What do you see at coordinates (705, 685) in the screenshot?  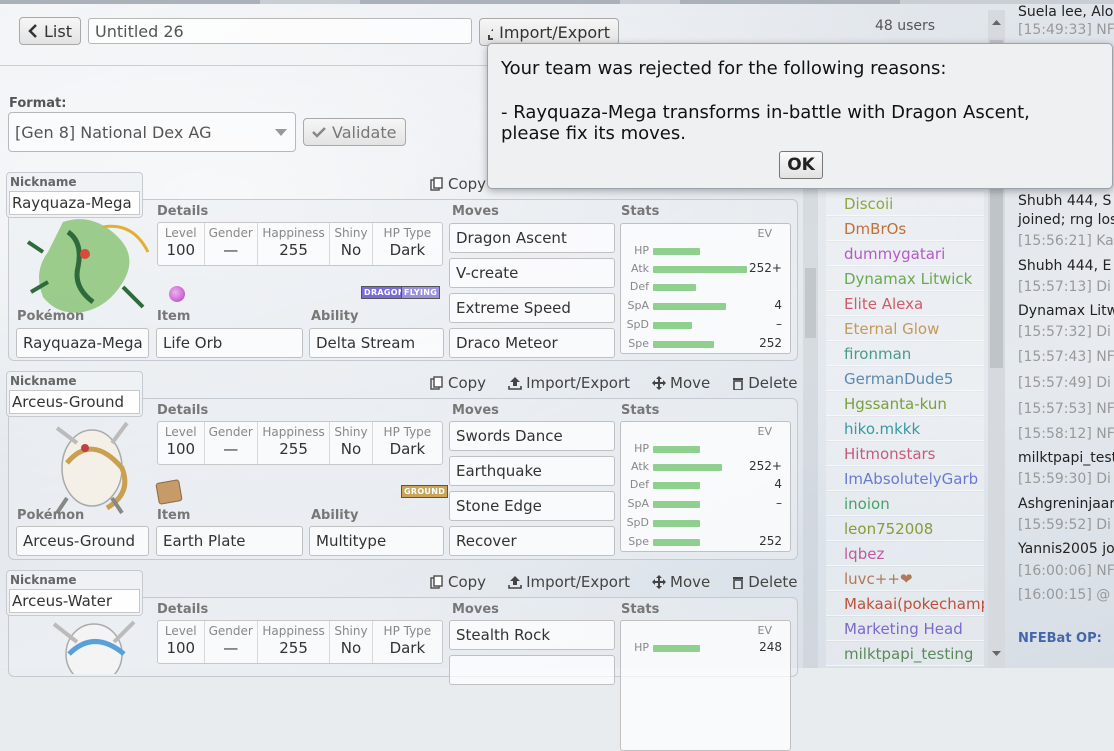 I see `stats-box: EV HP 248` at bounding box center [705, 685].